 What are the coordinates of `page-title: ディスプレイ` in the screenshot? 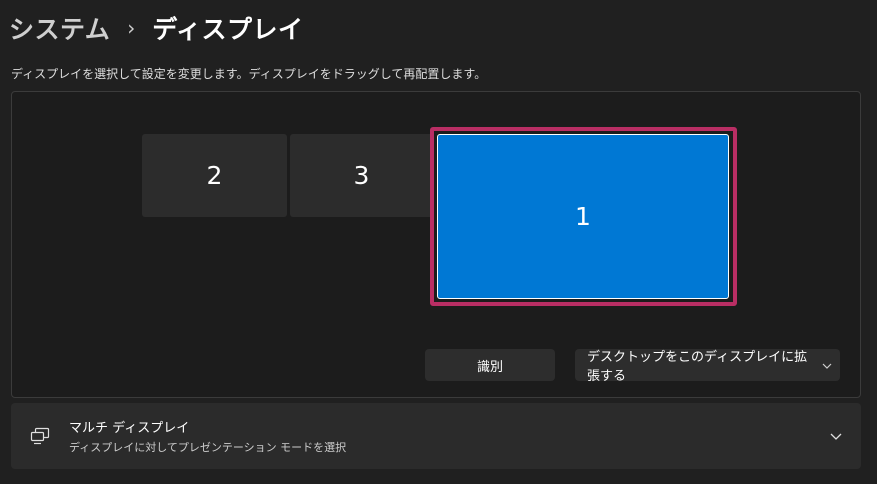 It's located at (228, 29).